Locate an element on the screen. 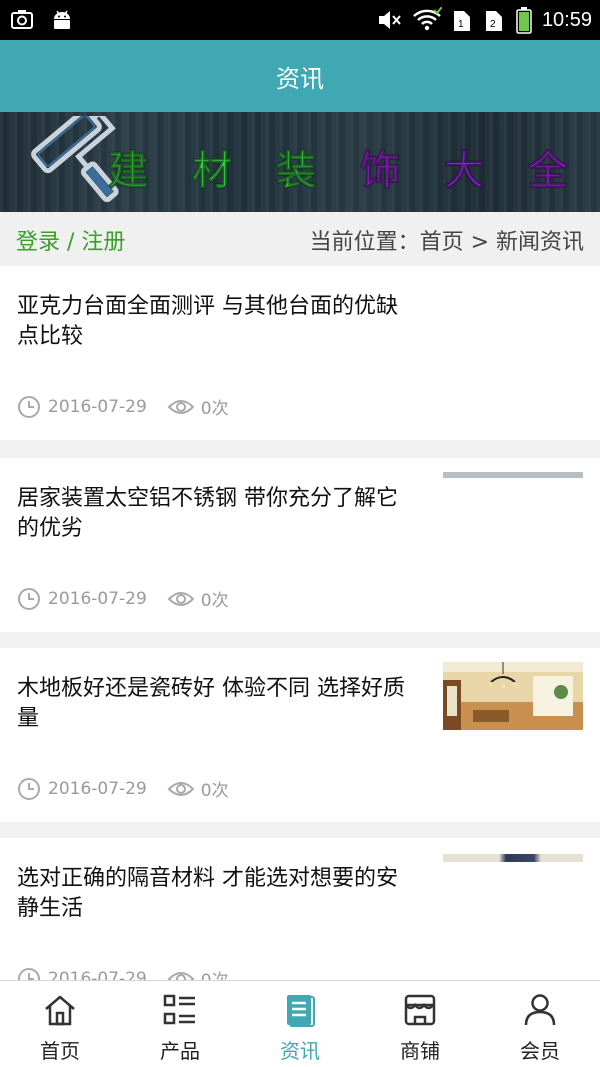 This screenshot has width=600, height=1067. tab-shop: 商铺 is located at coordinates (420, 1024).